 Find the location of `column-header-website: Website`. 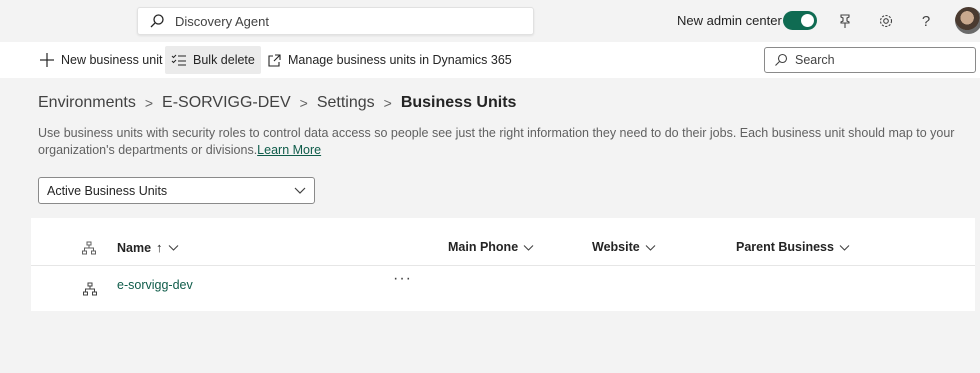

column-header-website: Website is located at coordinates (624, 247).